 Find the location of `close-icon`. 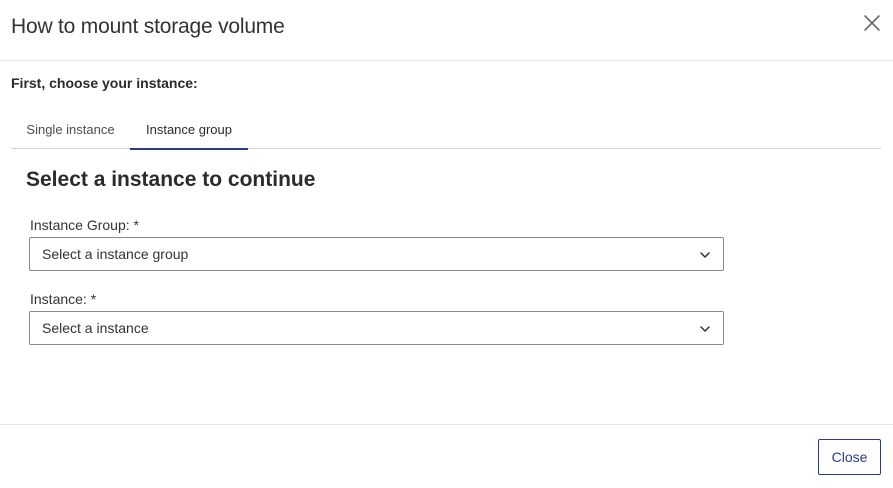

close-icon is located at coordinates (872, 23).